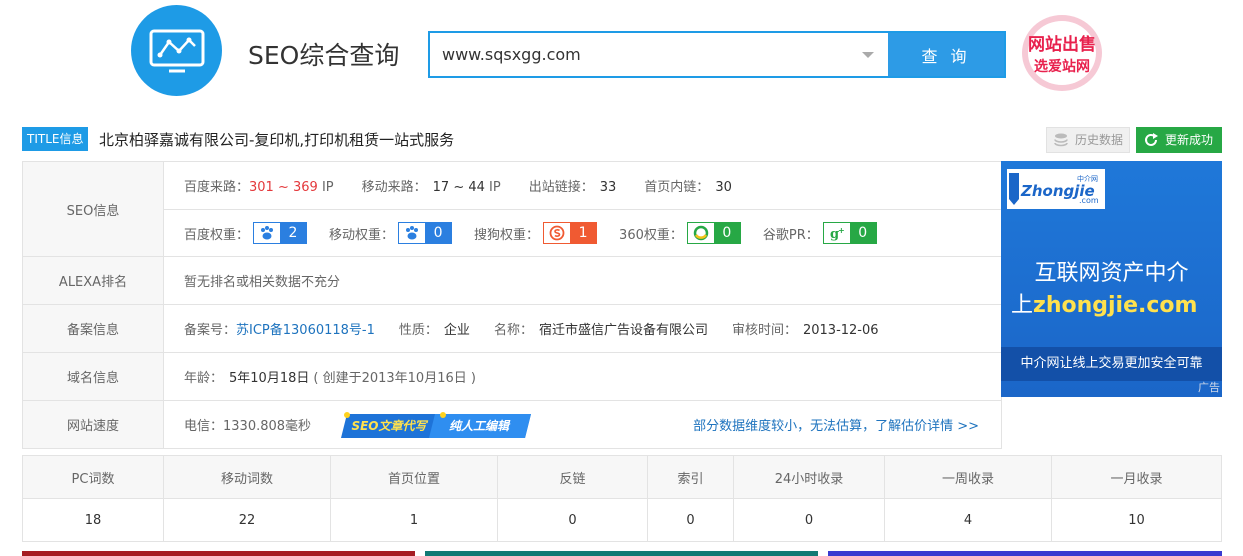 This screenshot has width=1243, height=556. What do you see at coordinates (1056, 189) in the screenshot?
I see `zhongjie-logo: Zhongjie 中介网 .com` at bounding box center [1056, 189].